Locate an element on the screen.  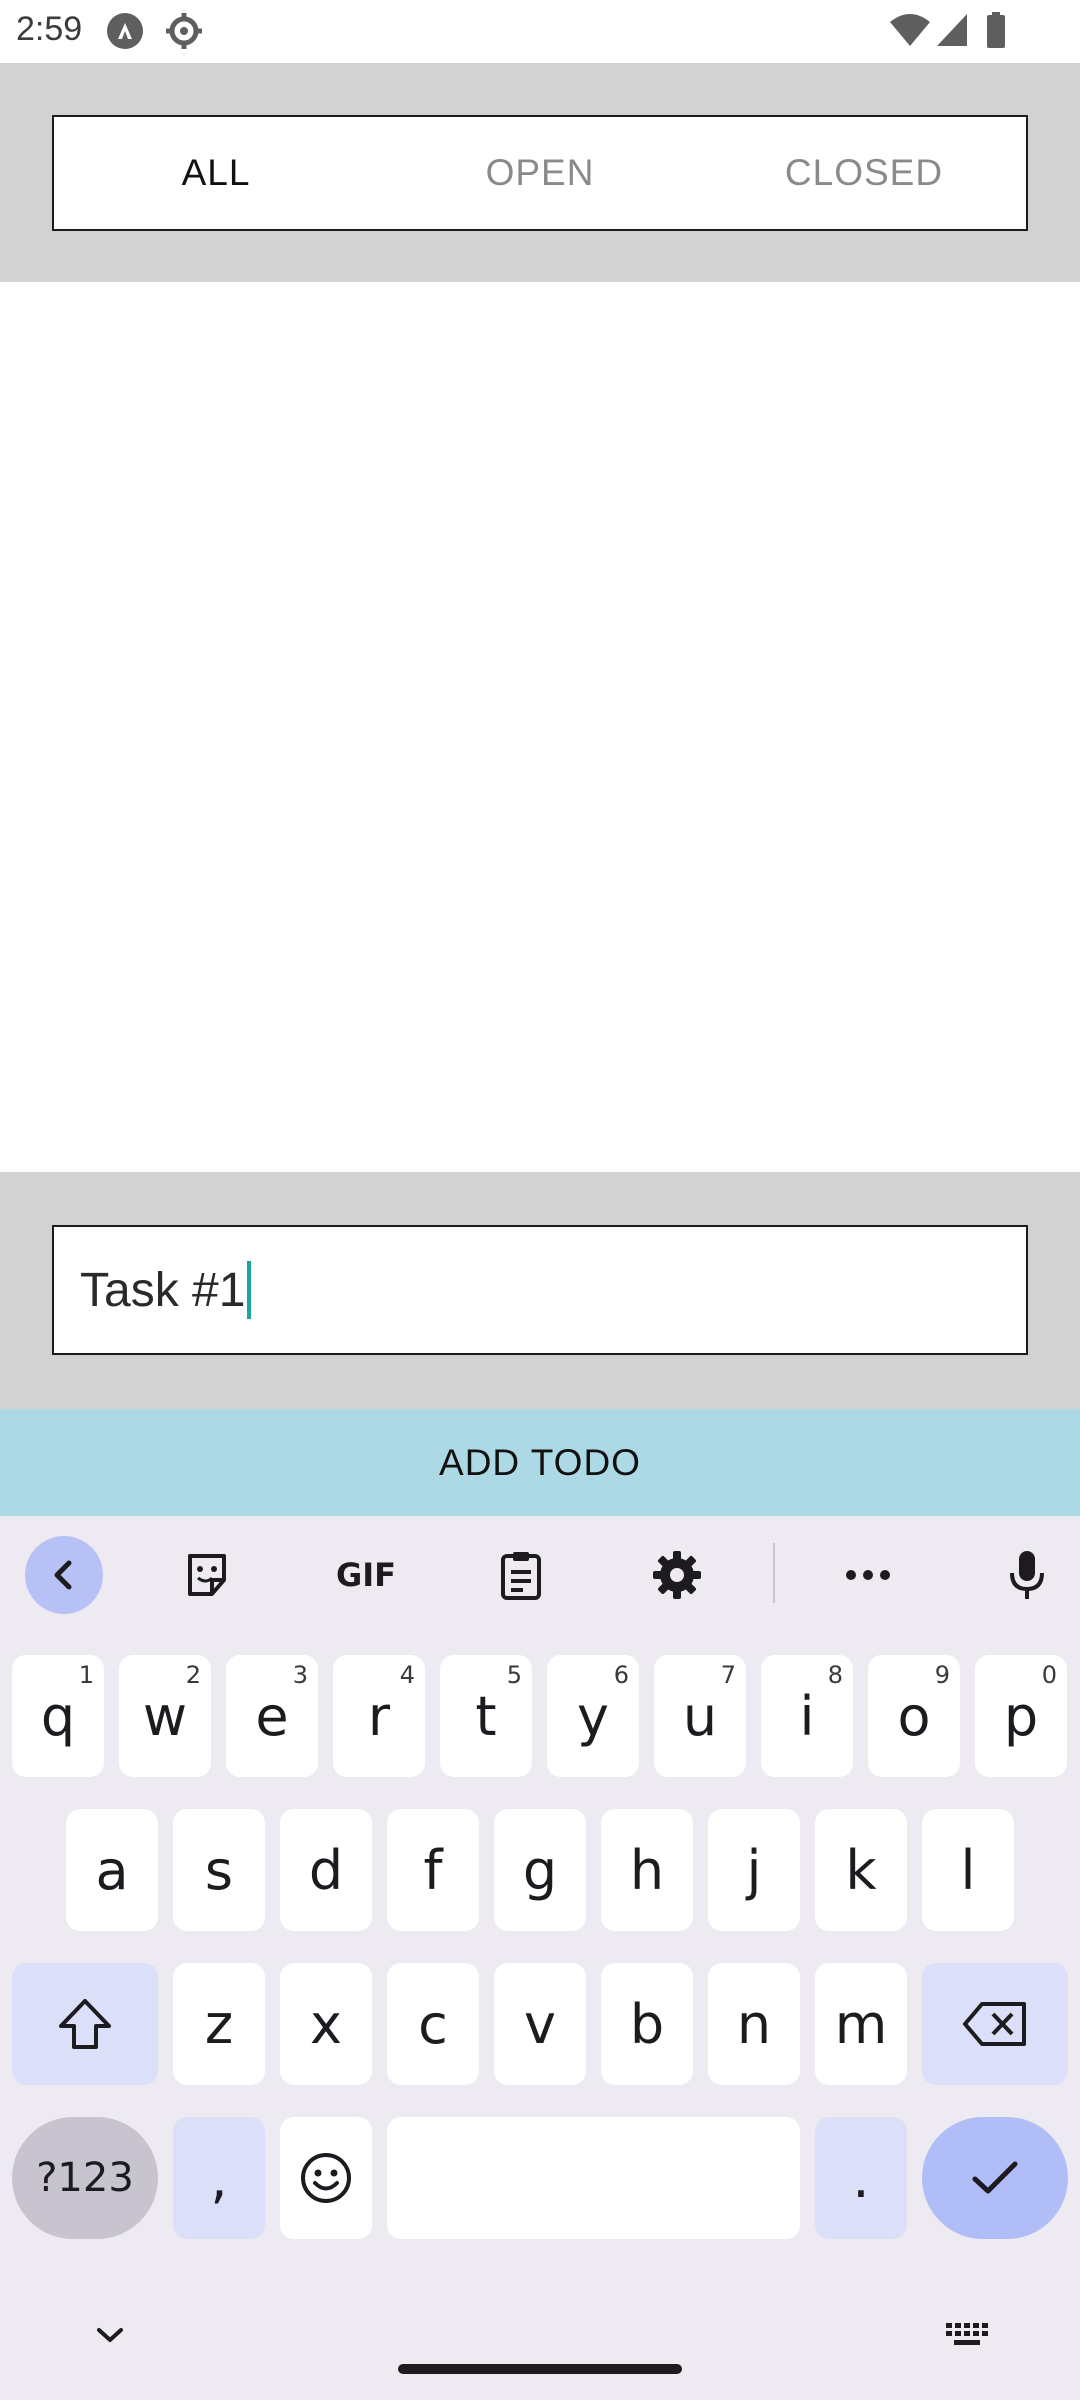
key-label: u is located at coordinates (700, 1716).